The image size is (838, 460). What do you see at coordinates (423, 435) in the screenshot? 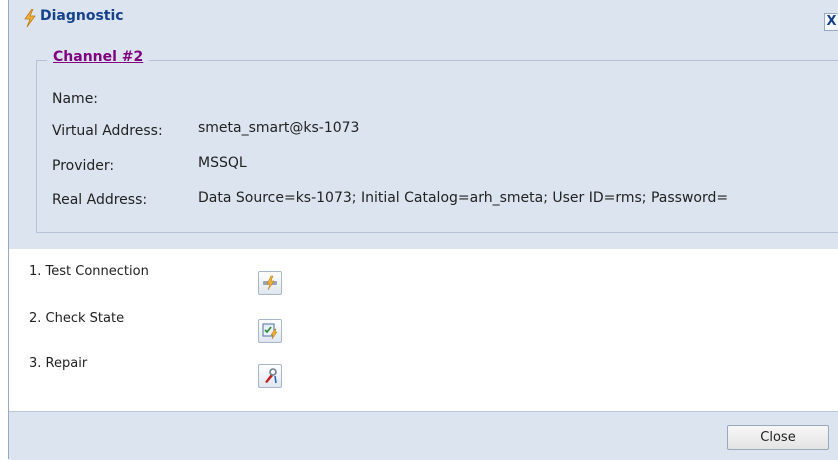
I see `footer-bar: Close` at bounding box center [423, 435].